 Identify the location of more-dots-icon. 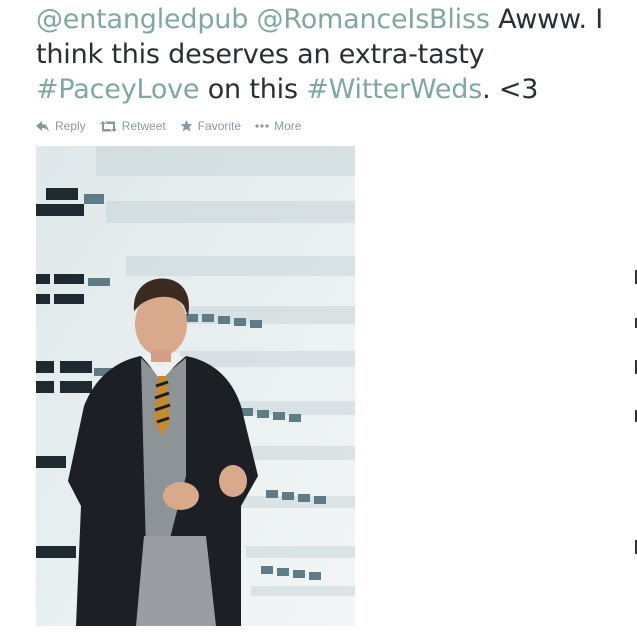
(262, 126).